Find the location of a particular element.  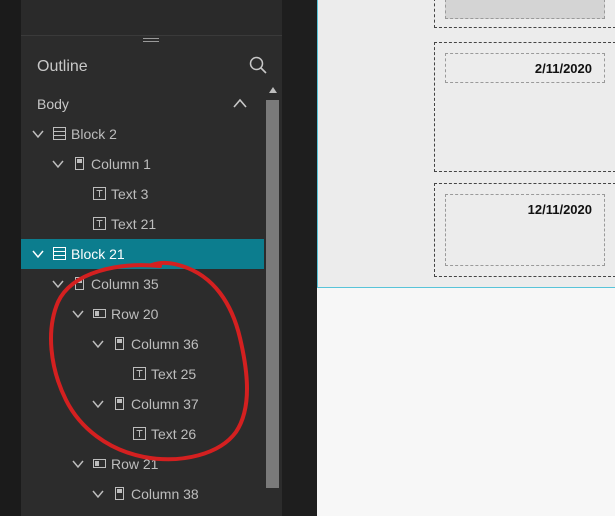

tree-item-label: Column 36 is located at coordinates (165, 344).